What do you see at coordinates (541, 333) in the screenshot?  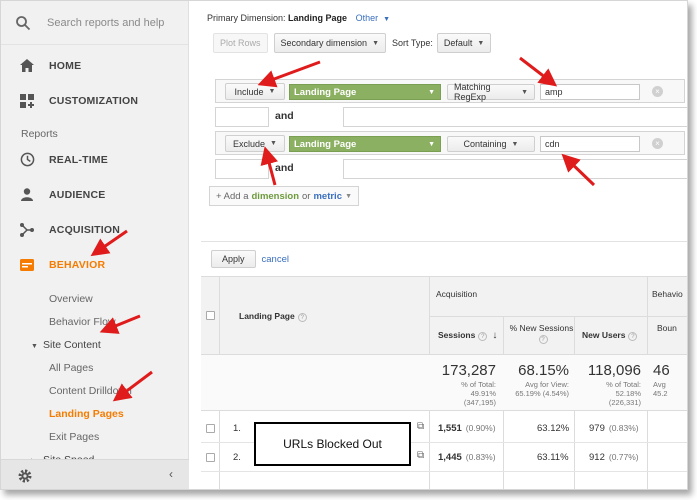 I see `column-header-new-sessions: % New Sessions?` at bounding box center [541, 333].